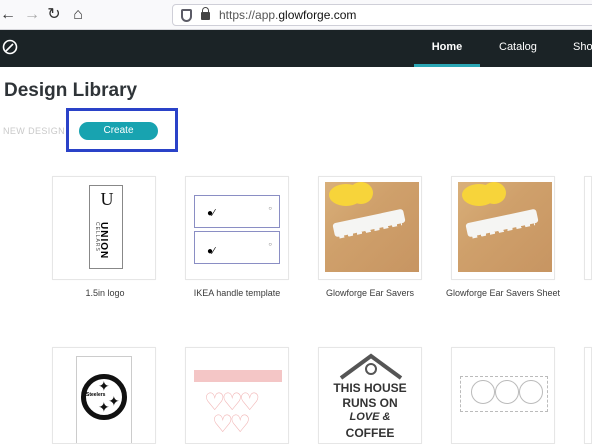  What do you see at coordinates (10, 47) in the screenshot?
I see `glowforge-logo-icon` at bounding box center [10, 47].